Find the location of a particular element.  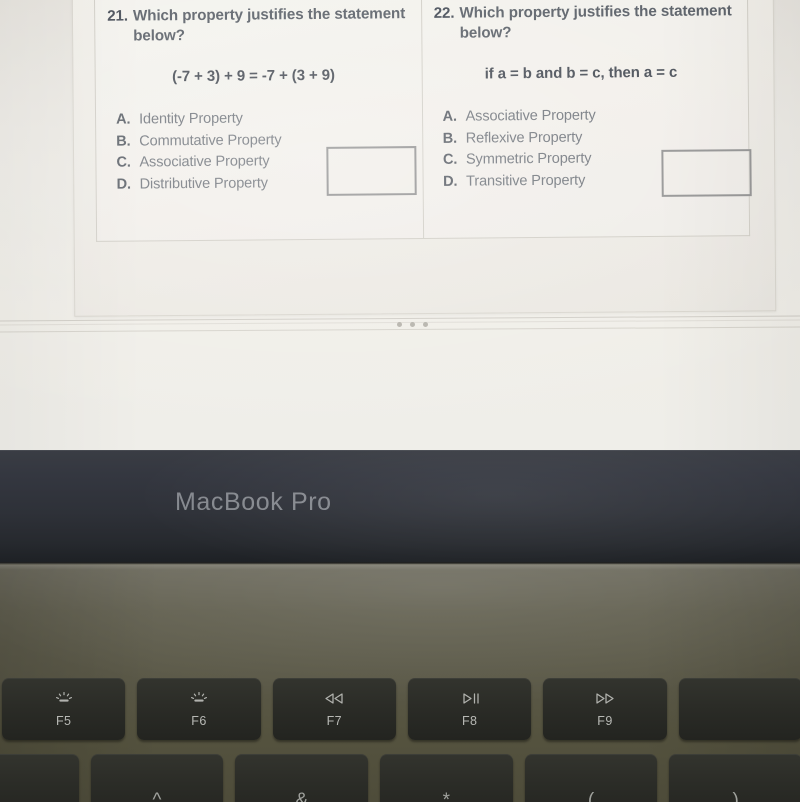

key-label: F8 is located at coordinates (469, 720).